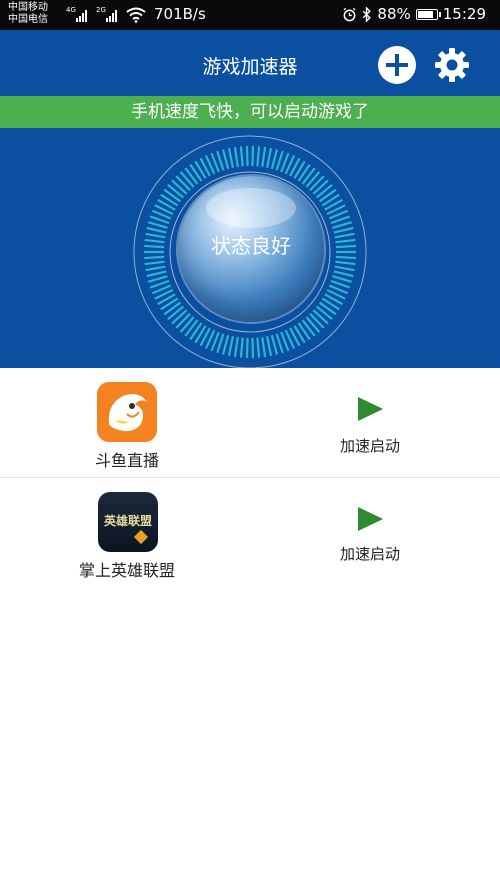 The image size is (500, 889). I want to click on game-name: 斗鱼直播, so click(126, 460).